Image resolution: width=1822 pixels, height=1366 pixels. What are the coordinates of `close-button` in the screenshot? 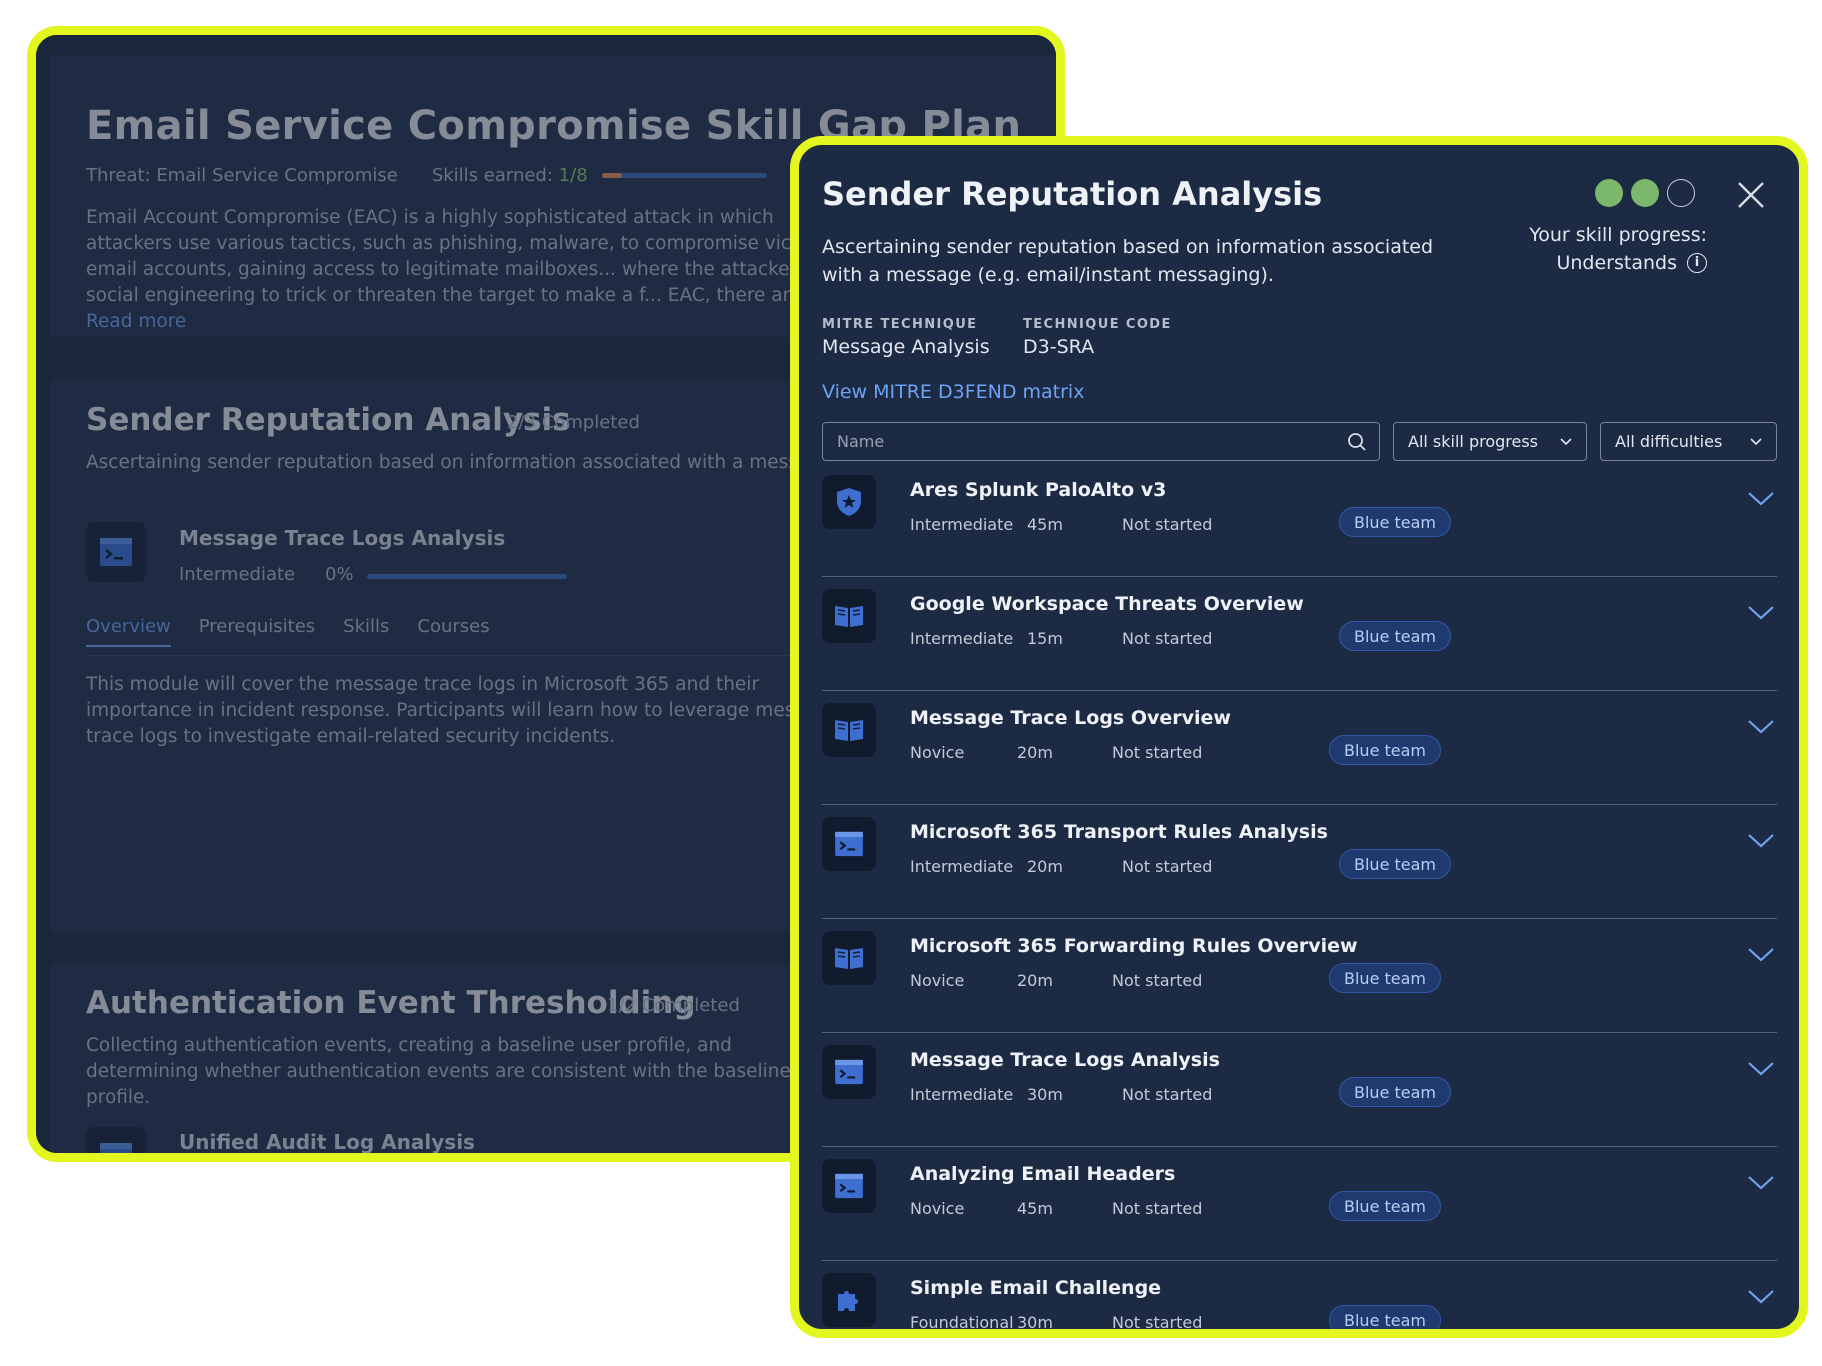 It's located at (1751, 195).